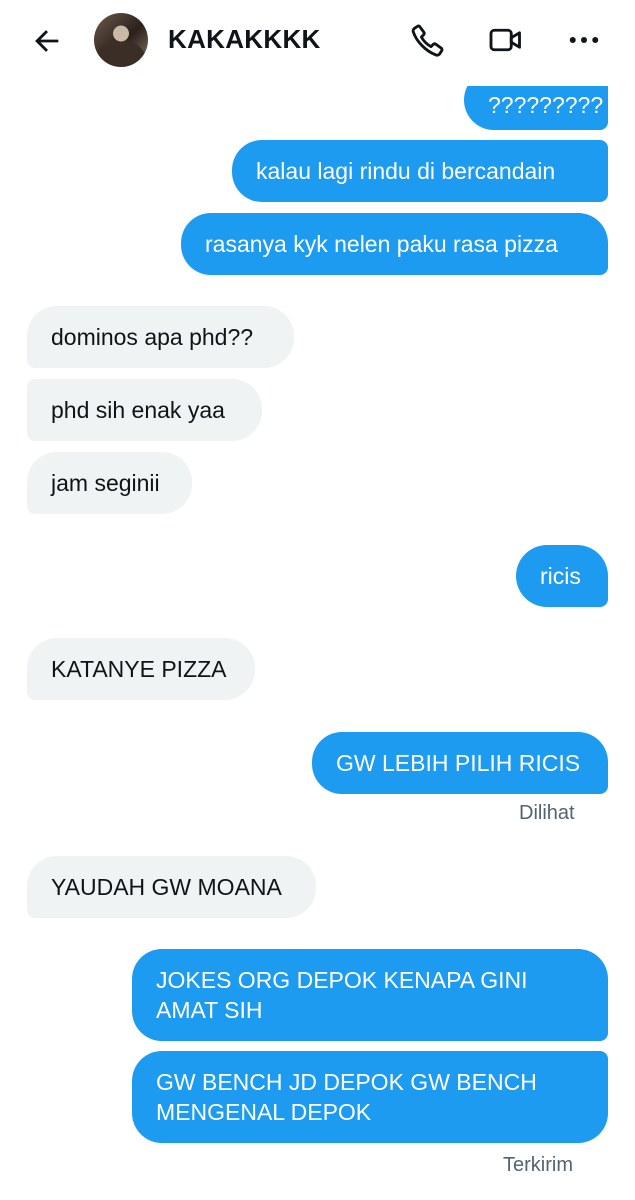 This screenshot has width=635, height=1200. Describe the element at coordinates (171, 887) in the screenshot. I see `message-bubble-incoming: YAUDAH GW MOANA` at that location.